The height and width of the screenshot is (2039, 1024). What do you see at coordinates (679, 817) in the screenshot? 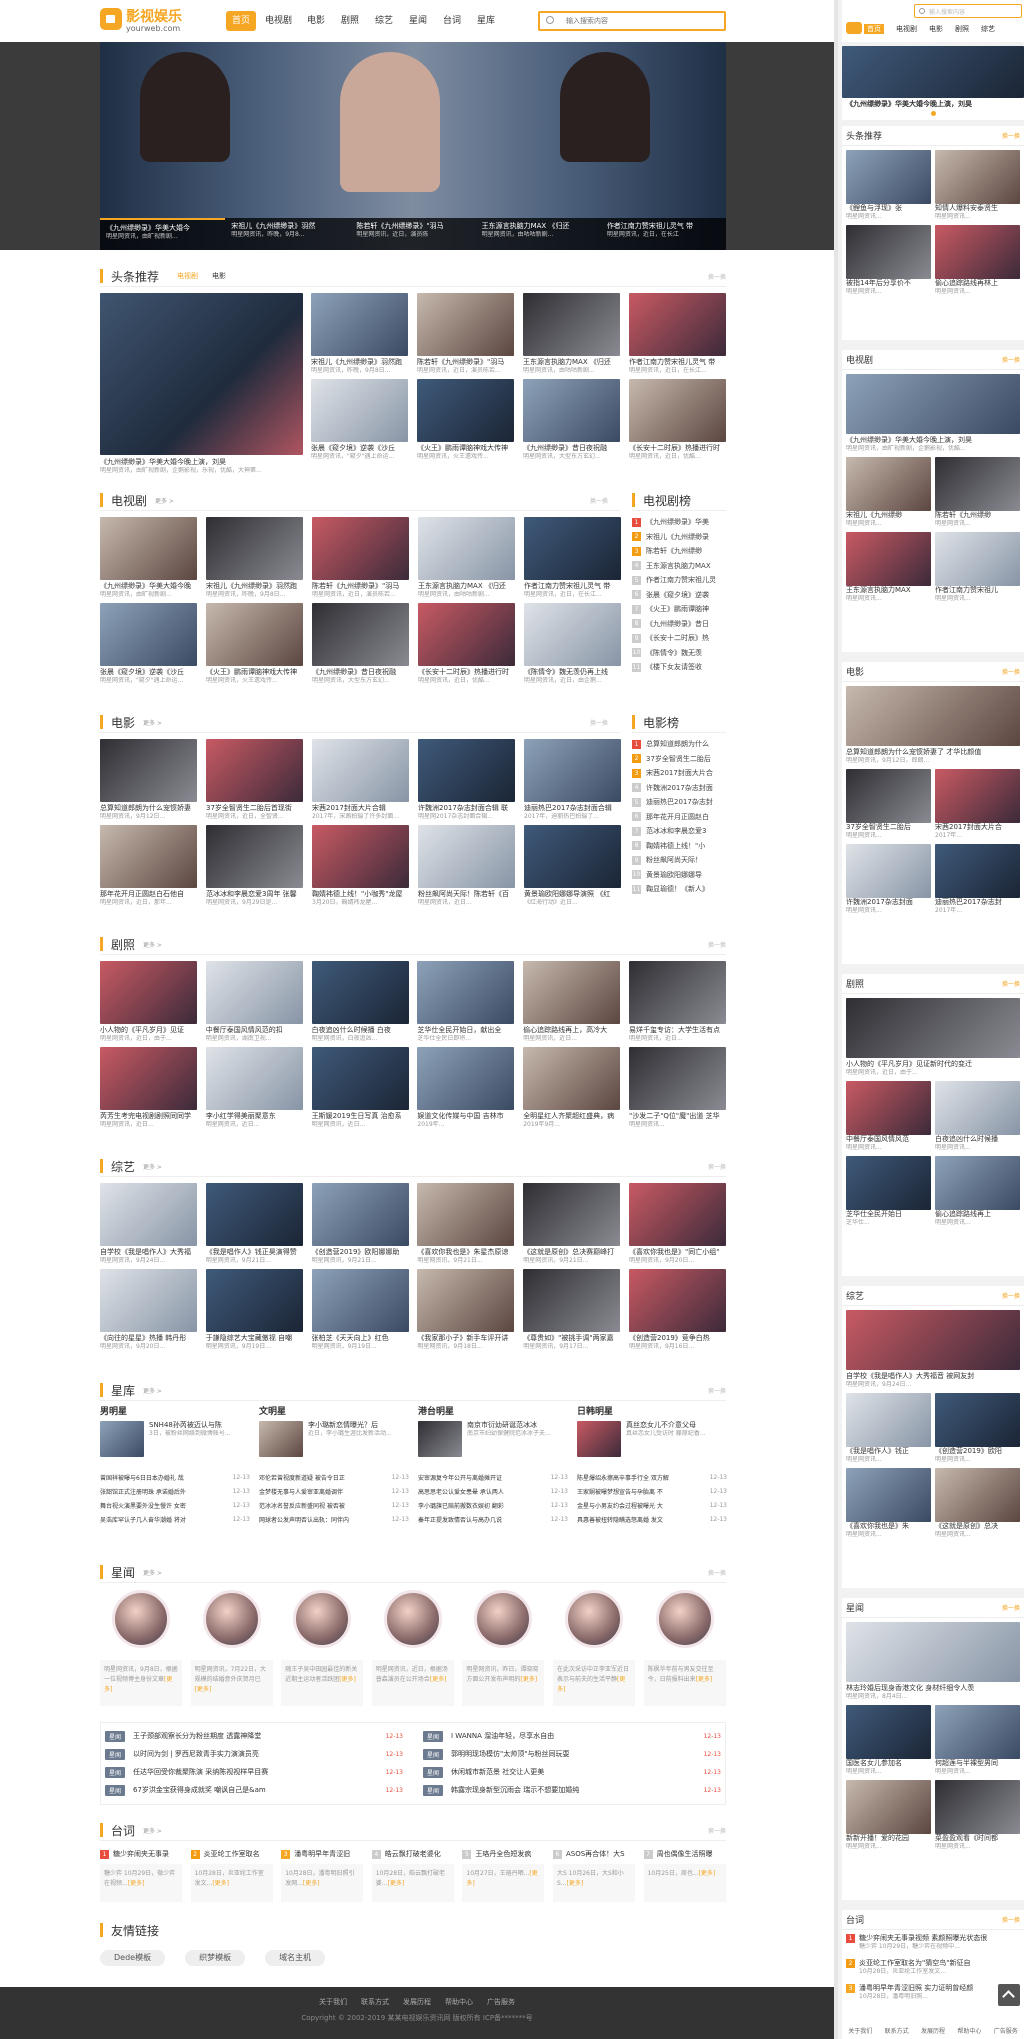
I see `rank-item: 6 那年花开月正圆赵白` at bounding box center [679, 817].